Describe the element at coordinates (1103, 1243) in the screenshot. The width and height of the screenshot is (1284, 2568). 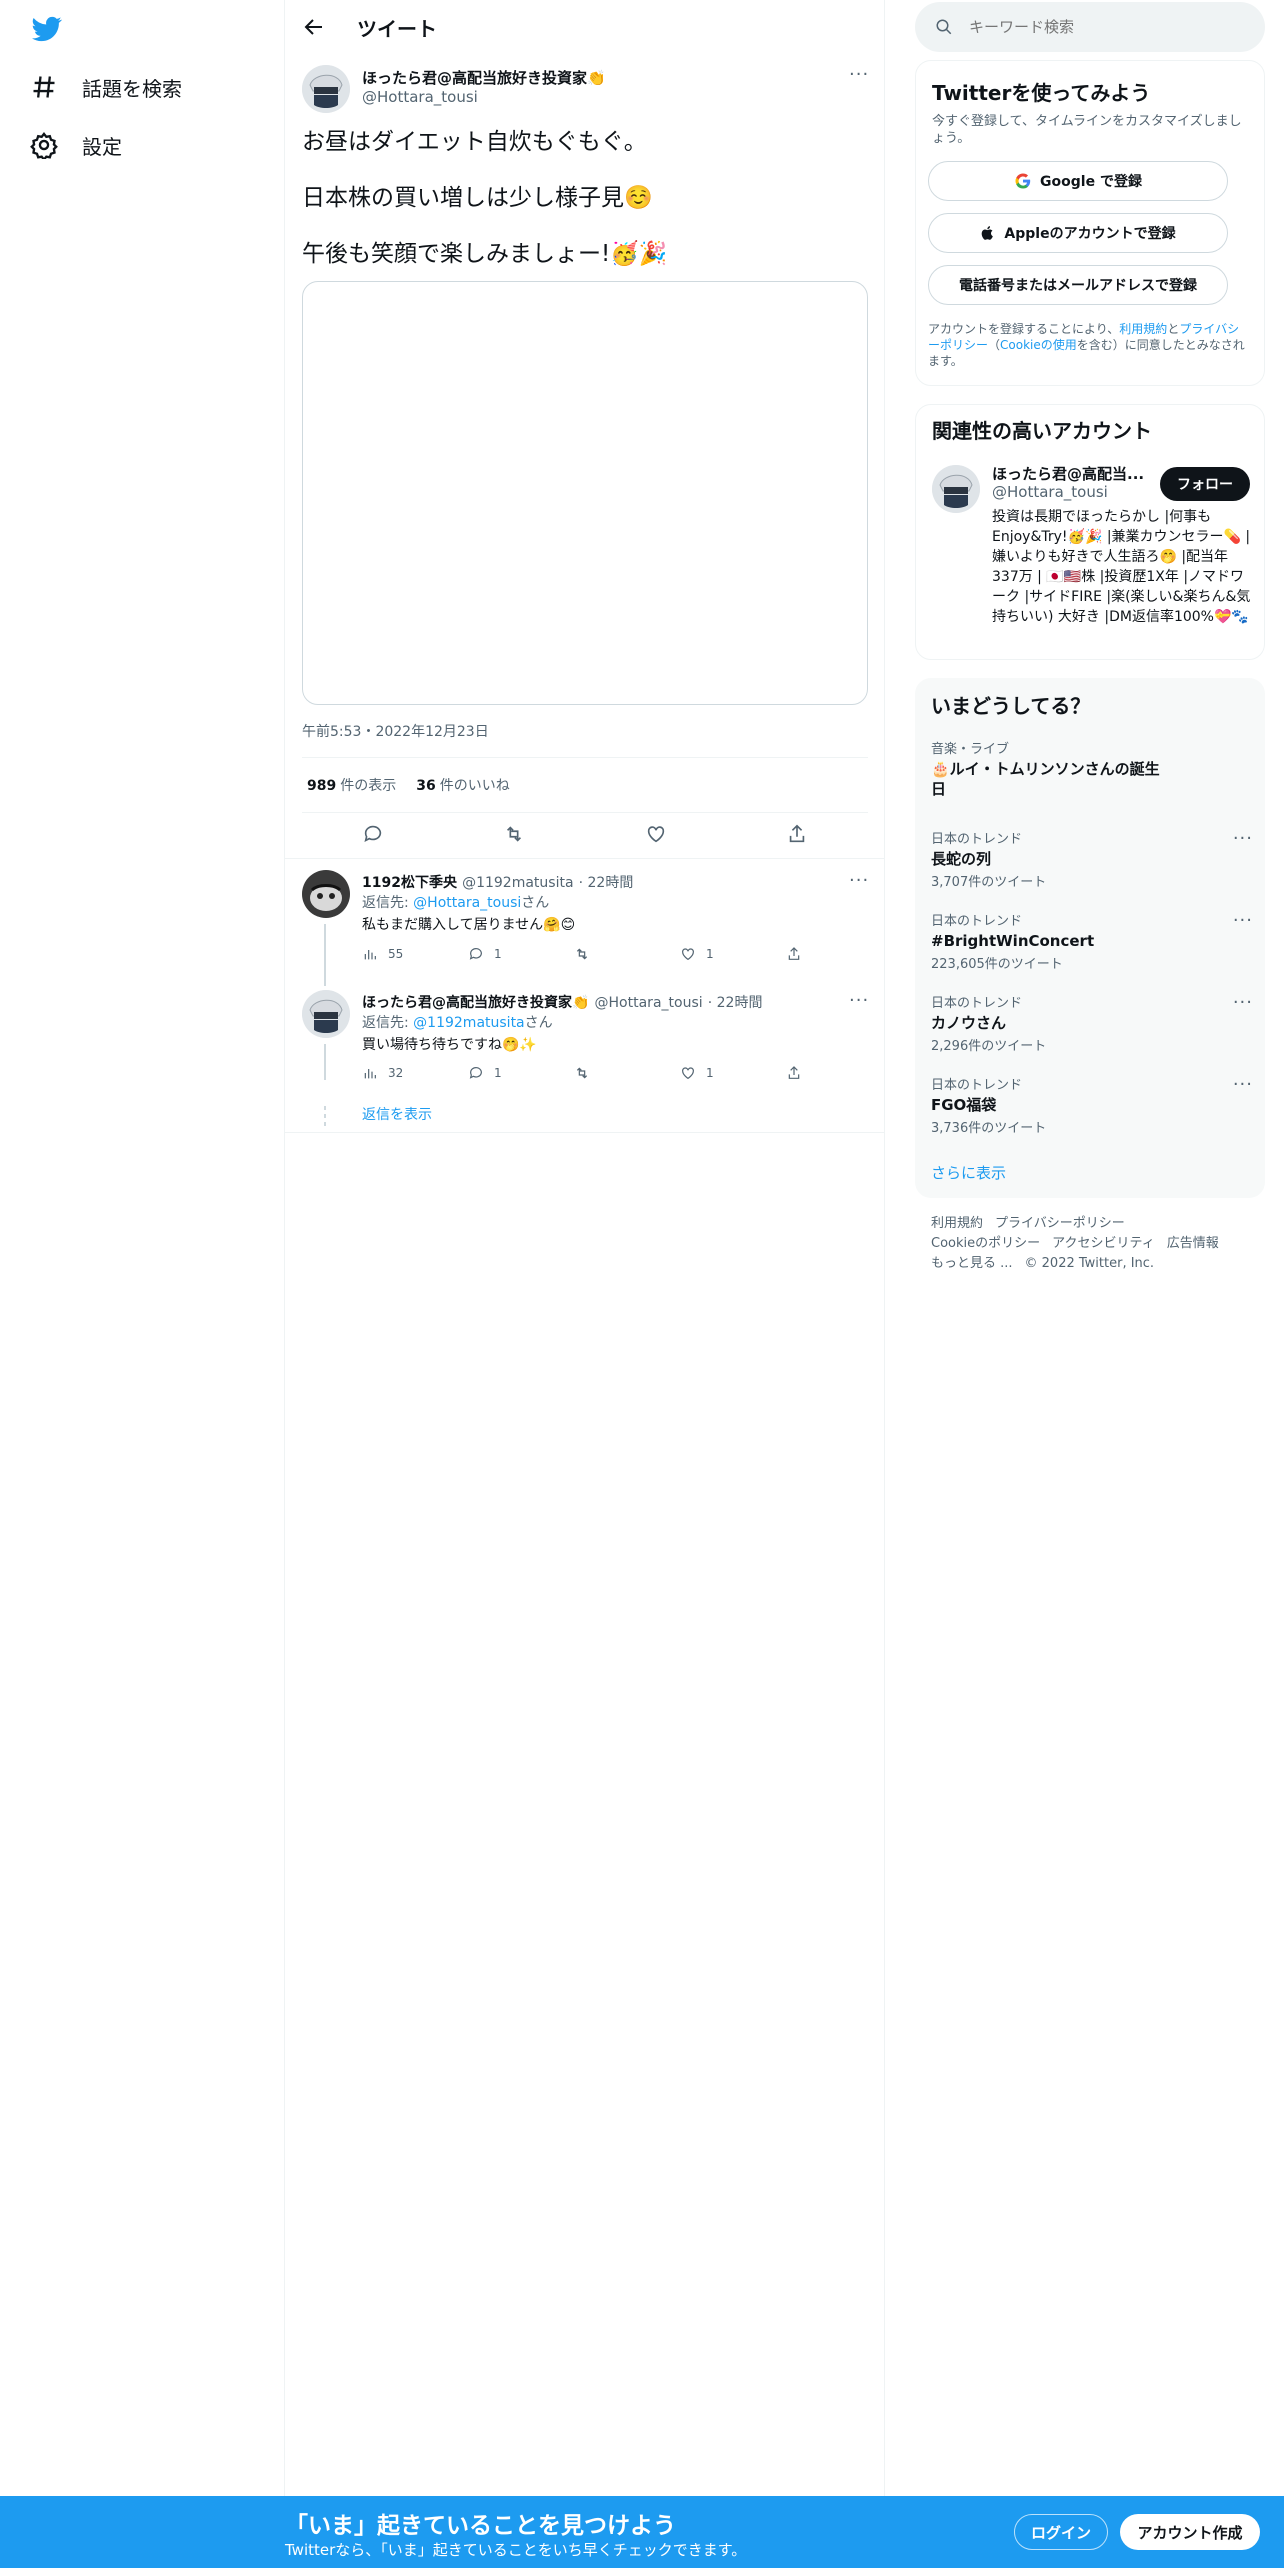
I see `footer-link: アクセシビリティ` at that location.